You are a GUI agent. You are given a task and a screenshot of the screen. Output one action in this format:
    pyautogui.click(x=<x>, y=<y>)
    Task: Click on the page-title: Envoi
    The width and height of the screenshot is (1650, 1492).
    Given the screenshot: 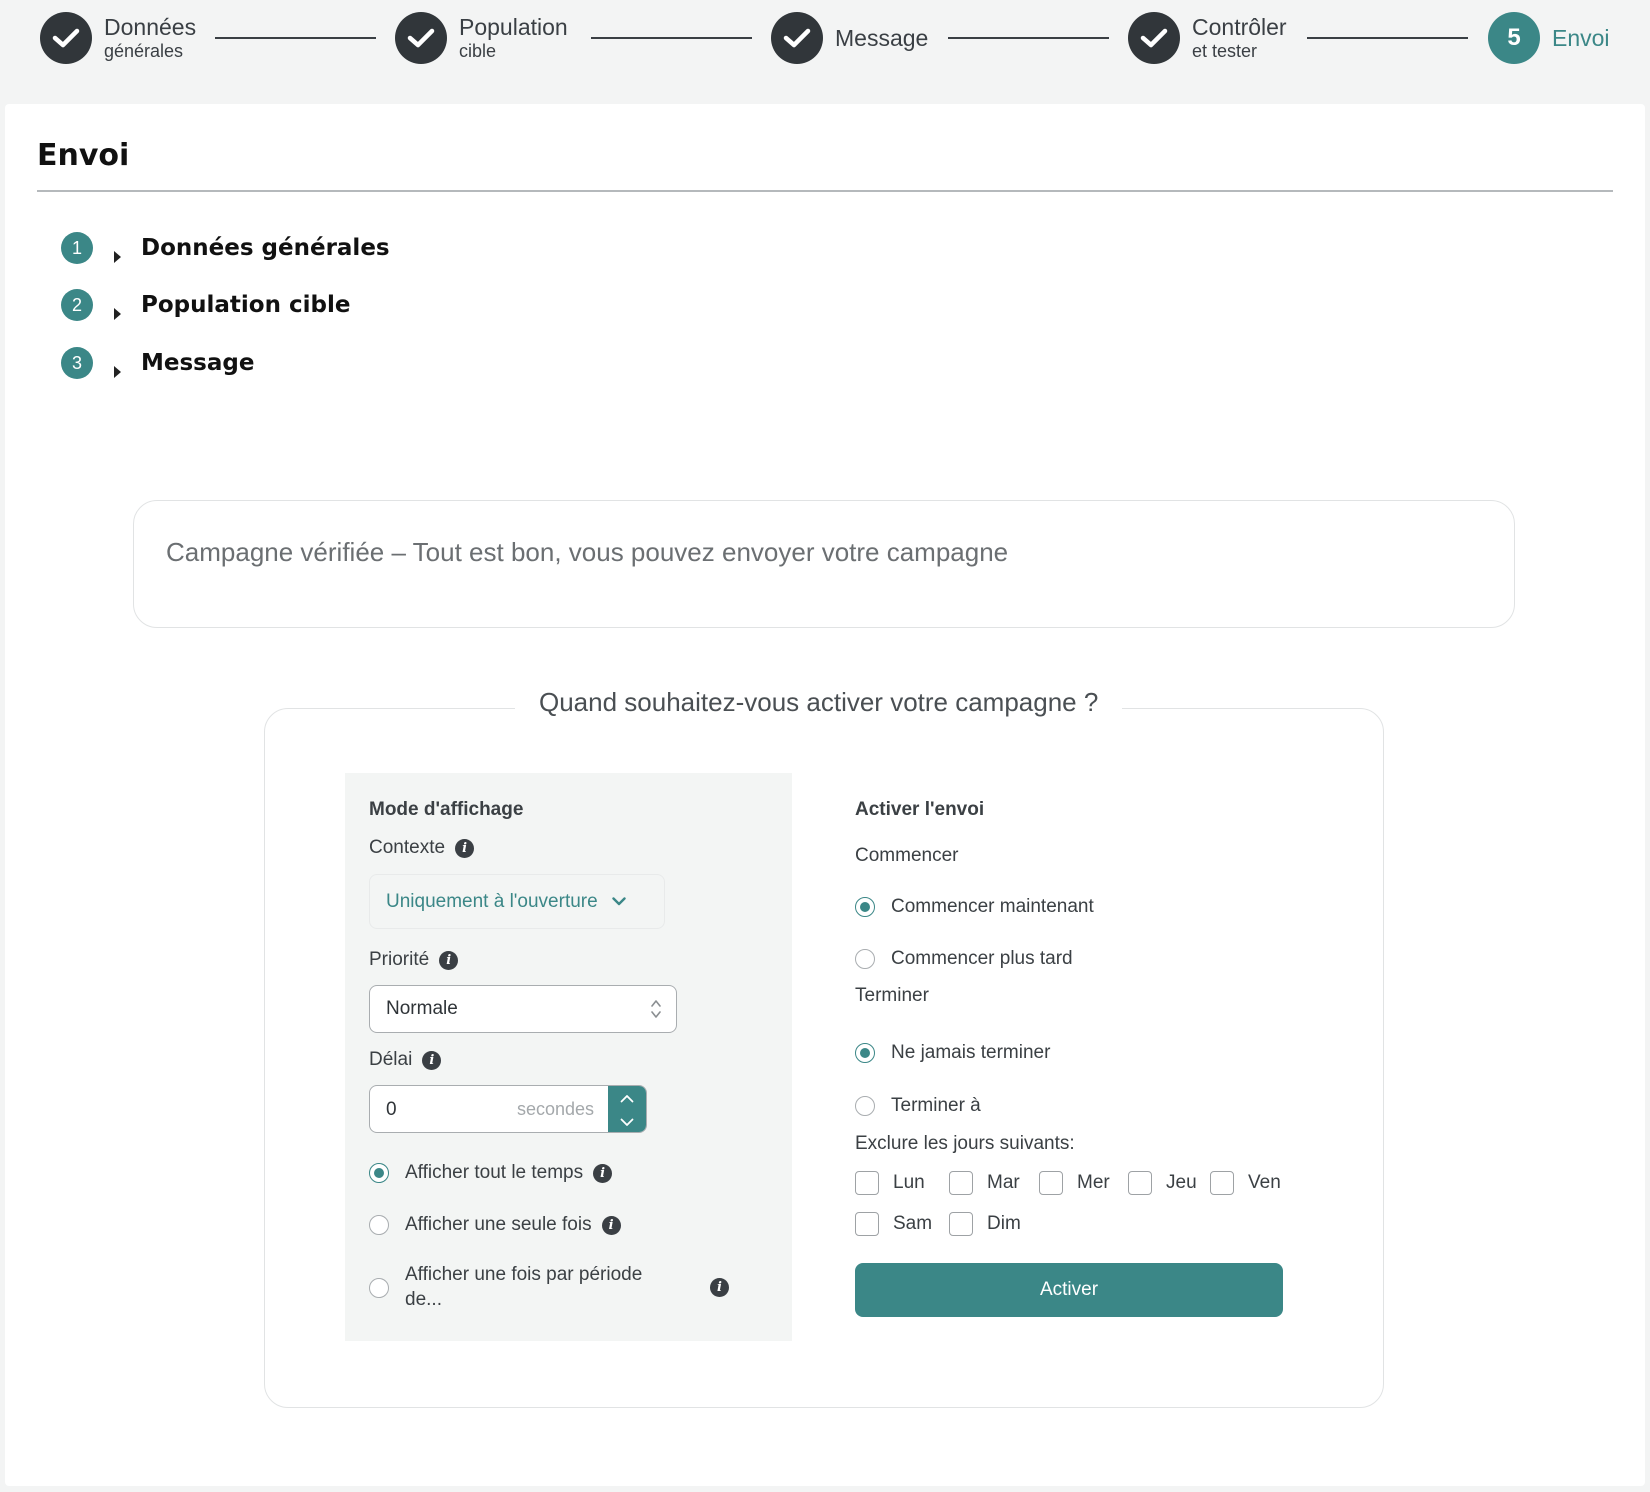 What is the action you would take?
    pyautogui.click(x=83, y=155)
    